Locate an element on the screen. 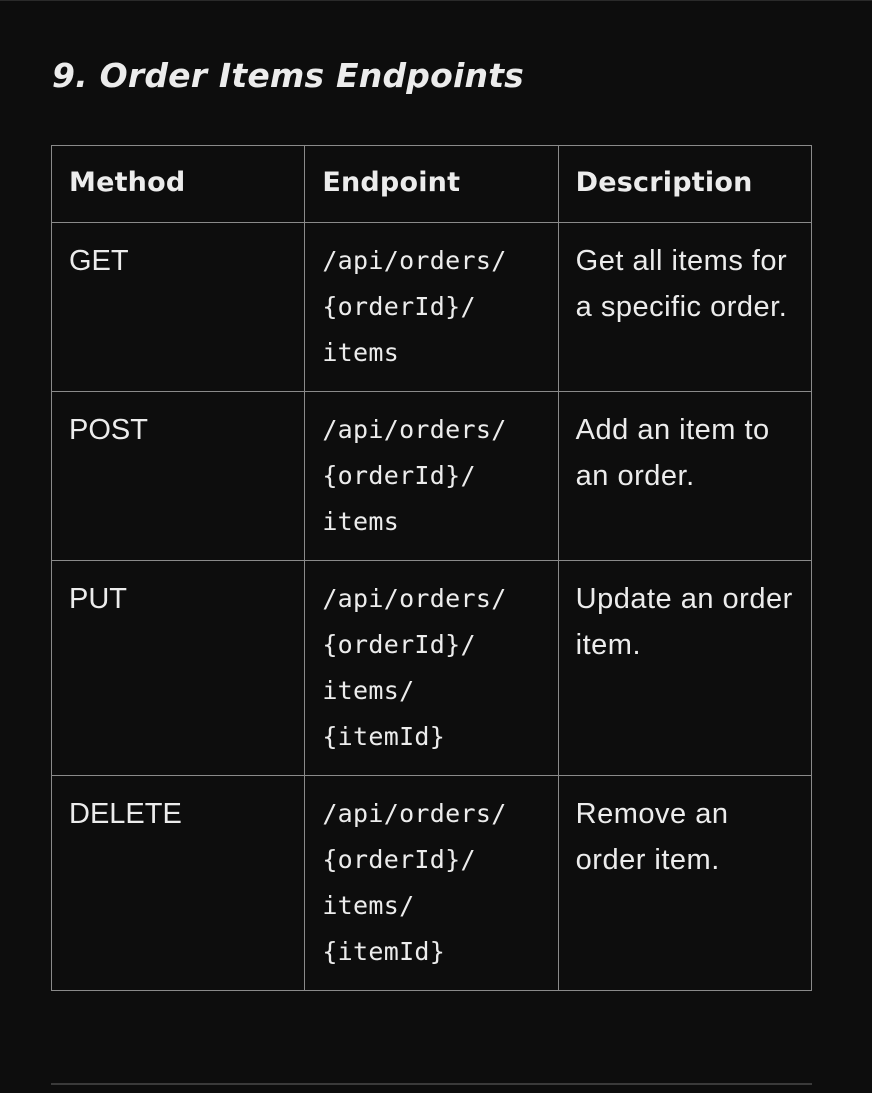 This screenshot has height=1093, width=872. section-title: 9. Order Items Endpoints is located at coordinates (288, 75).